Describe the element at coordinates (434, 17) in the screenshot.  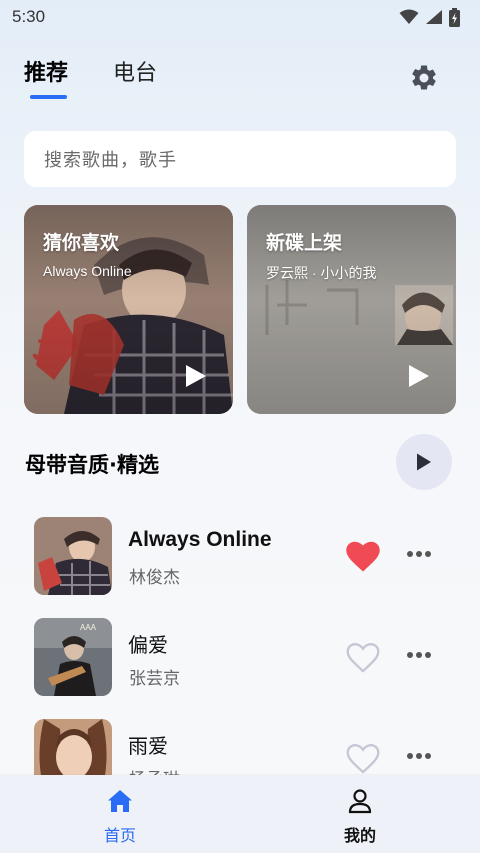
I see `cellular-signal-icon` at that location.